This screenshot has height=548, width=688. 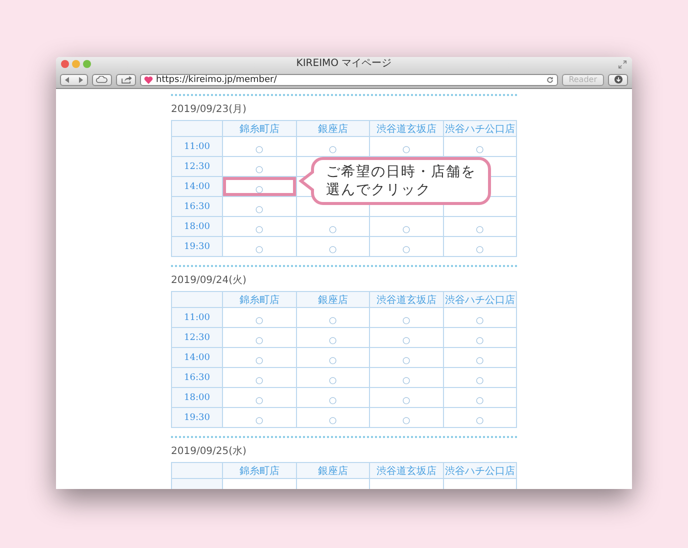 I want to click on download-icon, so click(x=618, y=80).